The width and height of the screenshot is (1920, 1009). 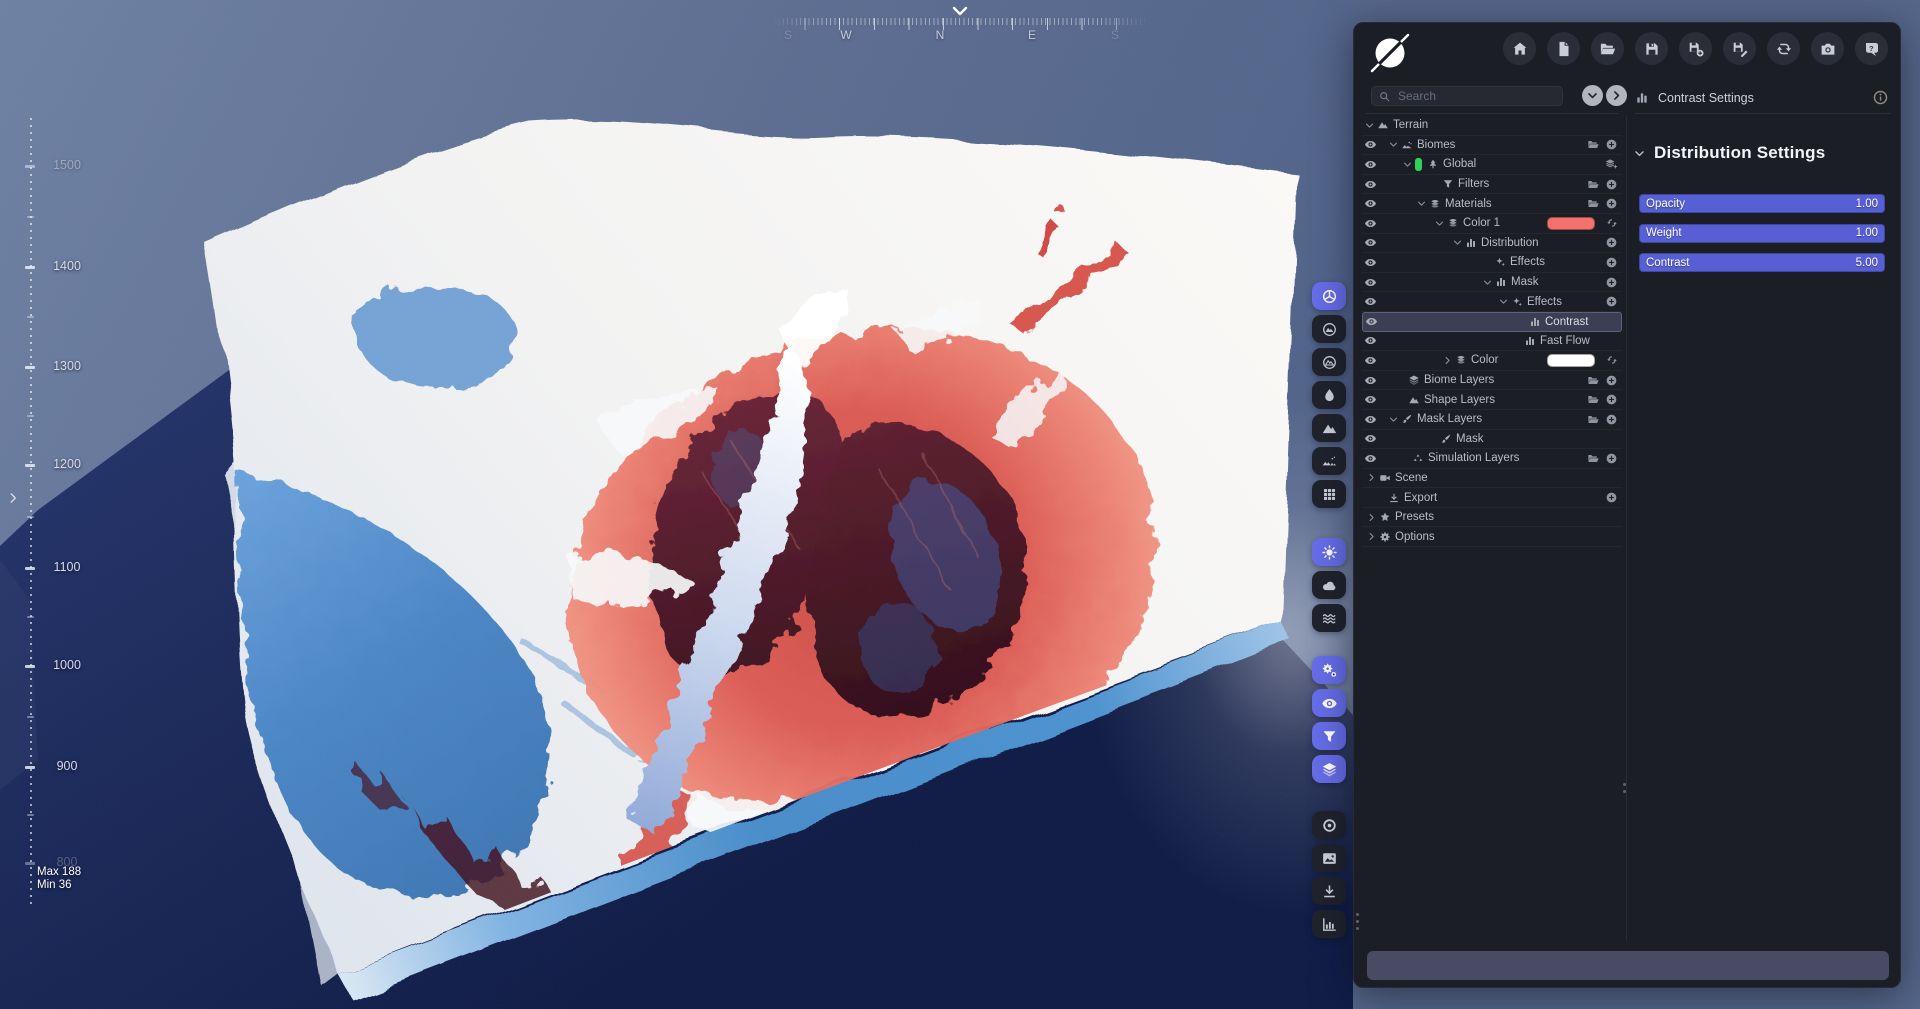 What do you see at coordinates (1329, 736) in the screenshot?
I see `filter-toggle-button` at bounding box center [1329, 736].